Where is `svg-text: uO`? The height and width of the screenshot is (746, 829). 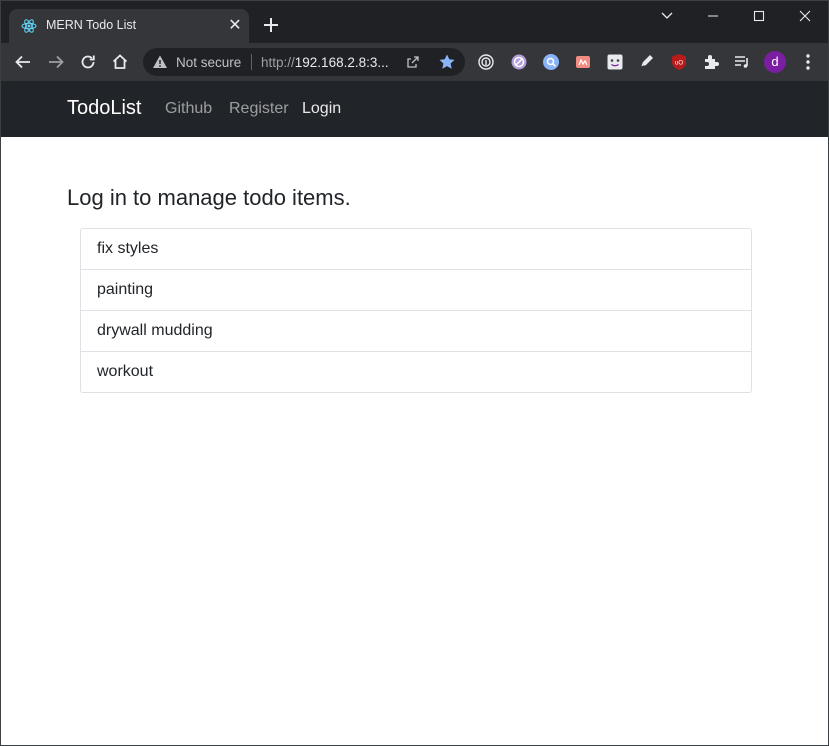 svg-text: uO is located at coordinates (679, 64).